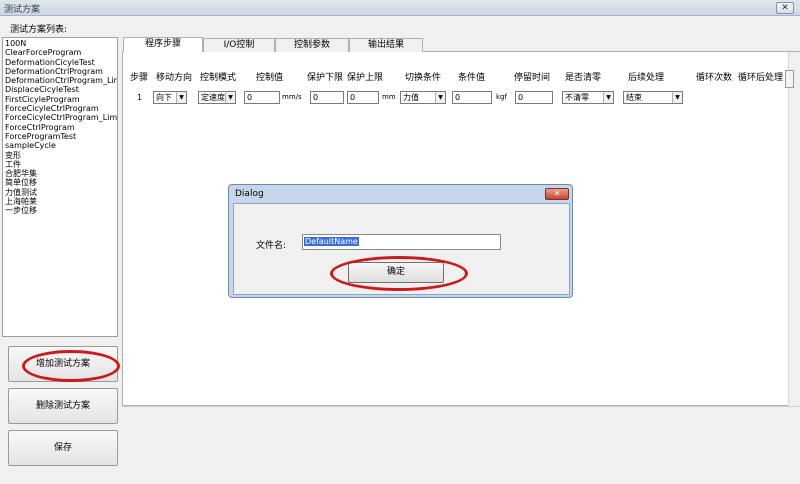 Image resolution: width=800 pixels, height=484 pixels. What do you see at coordinates (139, 78) in the screenshot?
I see `header-step: 步骤` at bounding box center [139, 78].